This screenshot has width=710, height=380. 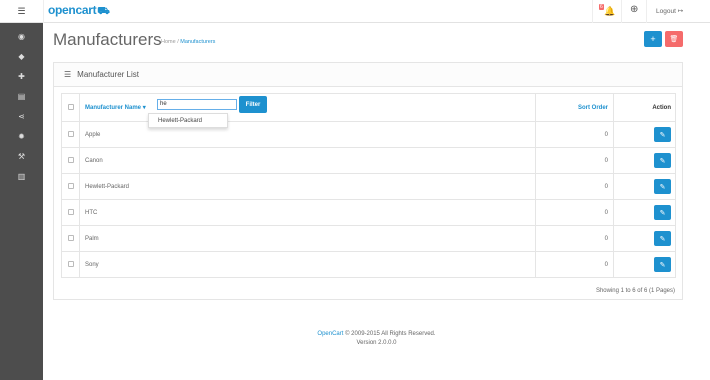 What do you see at coordinates (21, 201) in the screenshot?
I see `sidebar: ◉ ◆ ✚ ▤ ⋖ ✹ ⚒ ▥` at bounding box center [21, 201].